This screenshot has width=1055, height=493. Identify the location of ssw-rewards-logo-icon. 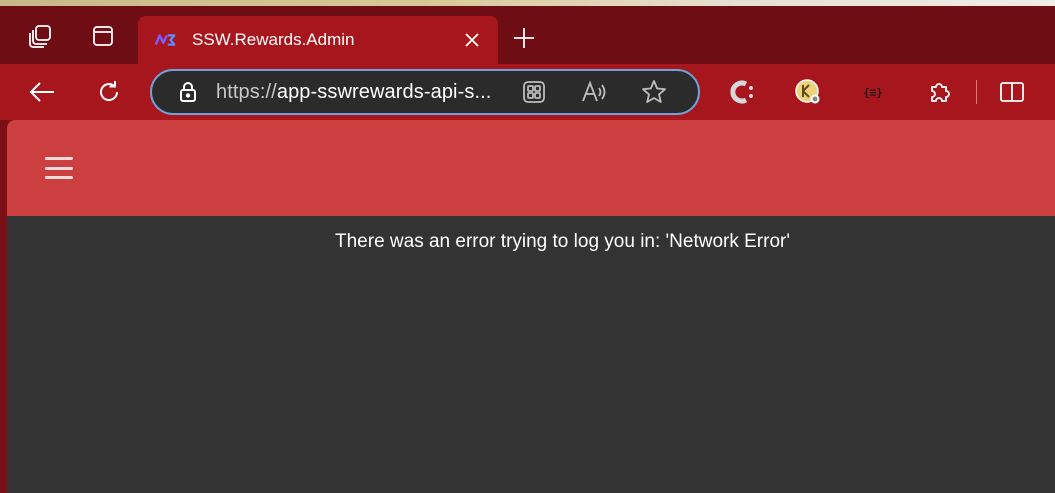
(166, 40).